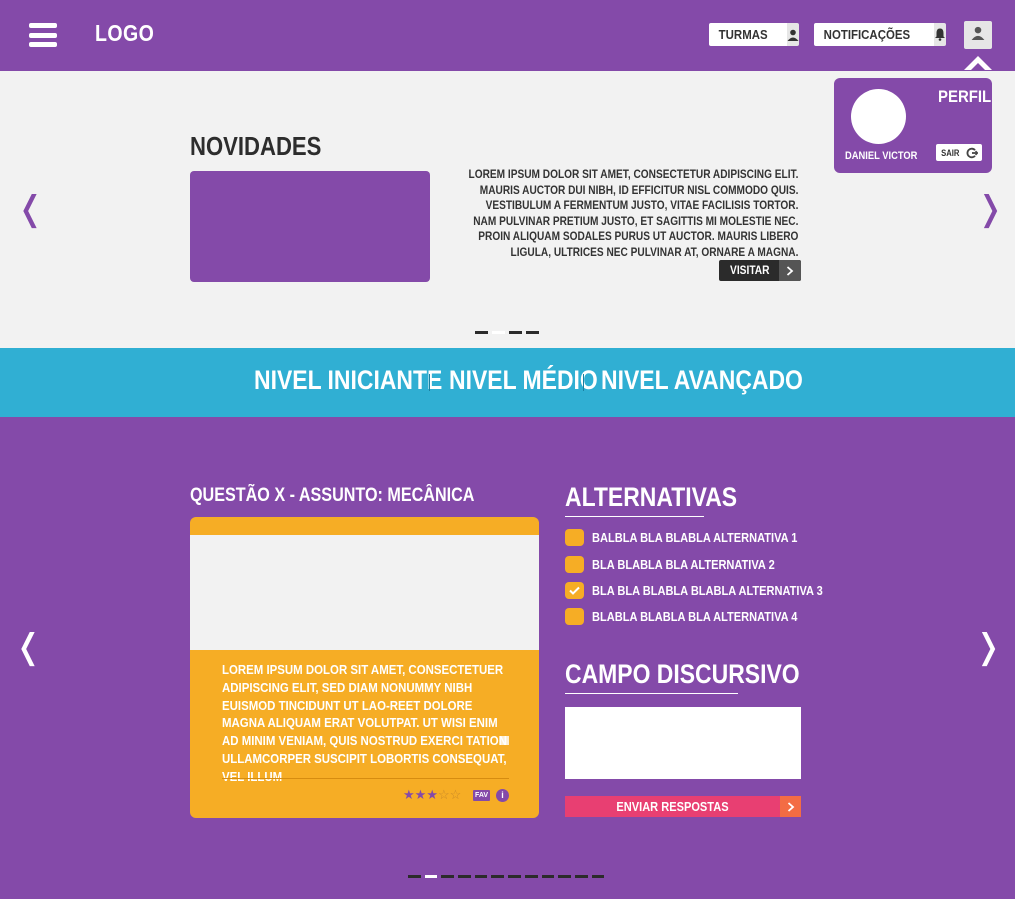  Describe the element at coordinates (867, 34) in the screenshot. I see `notificacoes-label: NOTIFICAÇÕES` at that location.